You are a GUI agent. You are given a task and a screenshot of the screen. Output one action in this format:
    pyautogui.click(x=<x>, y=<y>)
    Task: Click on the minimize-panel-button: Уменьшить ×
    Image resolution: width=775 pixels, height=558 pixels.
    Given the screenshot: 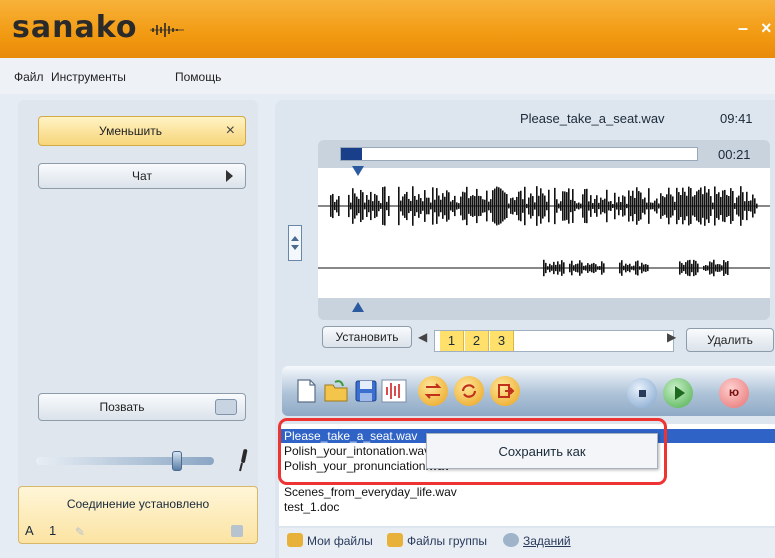 What is the action you would take?
    pyautogui.click(x=142, y=131)
    